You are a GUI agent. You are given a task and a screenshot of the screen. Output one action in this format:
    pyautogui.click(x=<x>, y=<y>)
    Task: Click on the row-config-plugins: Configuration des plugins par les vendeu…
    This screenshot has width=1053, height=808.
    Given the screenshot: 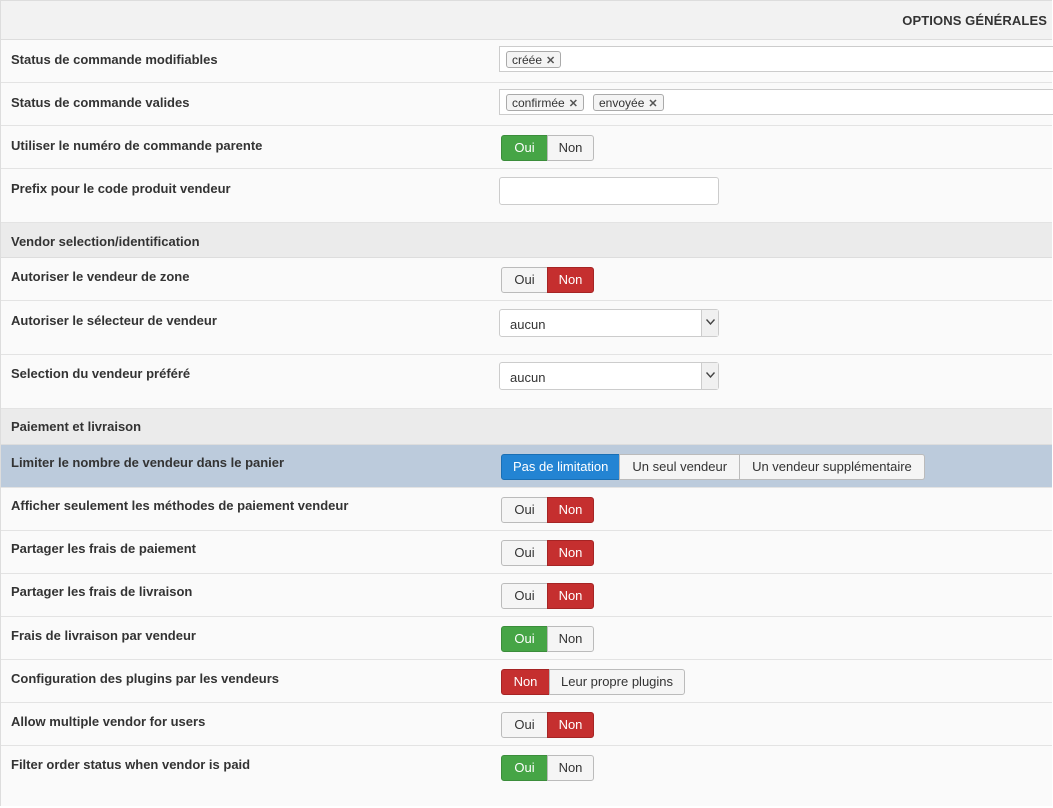 What is the action you would take?
    pyautogui.click(x=526, y=681)
    